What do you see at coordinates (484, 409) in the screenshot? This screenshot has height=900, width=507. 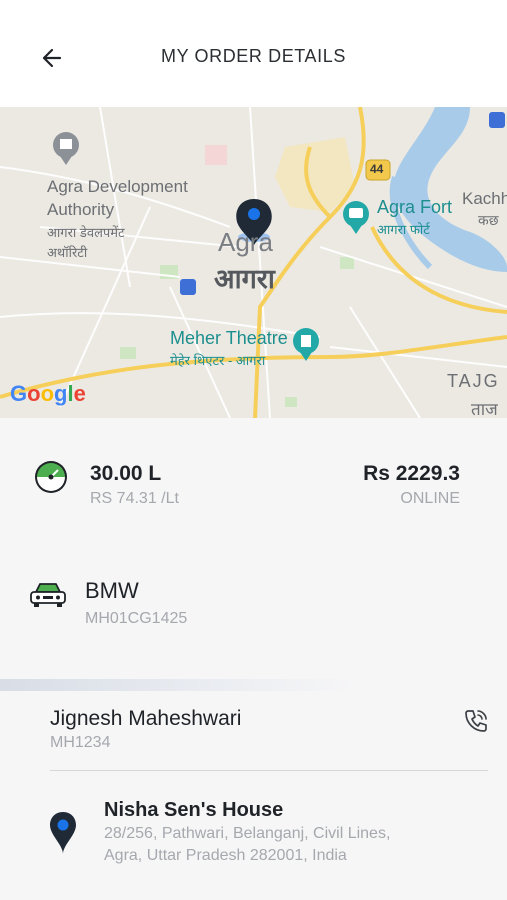 I see `map-label-taj-hi: ताज` at bounding box center [484, 409].